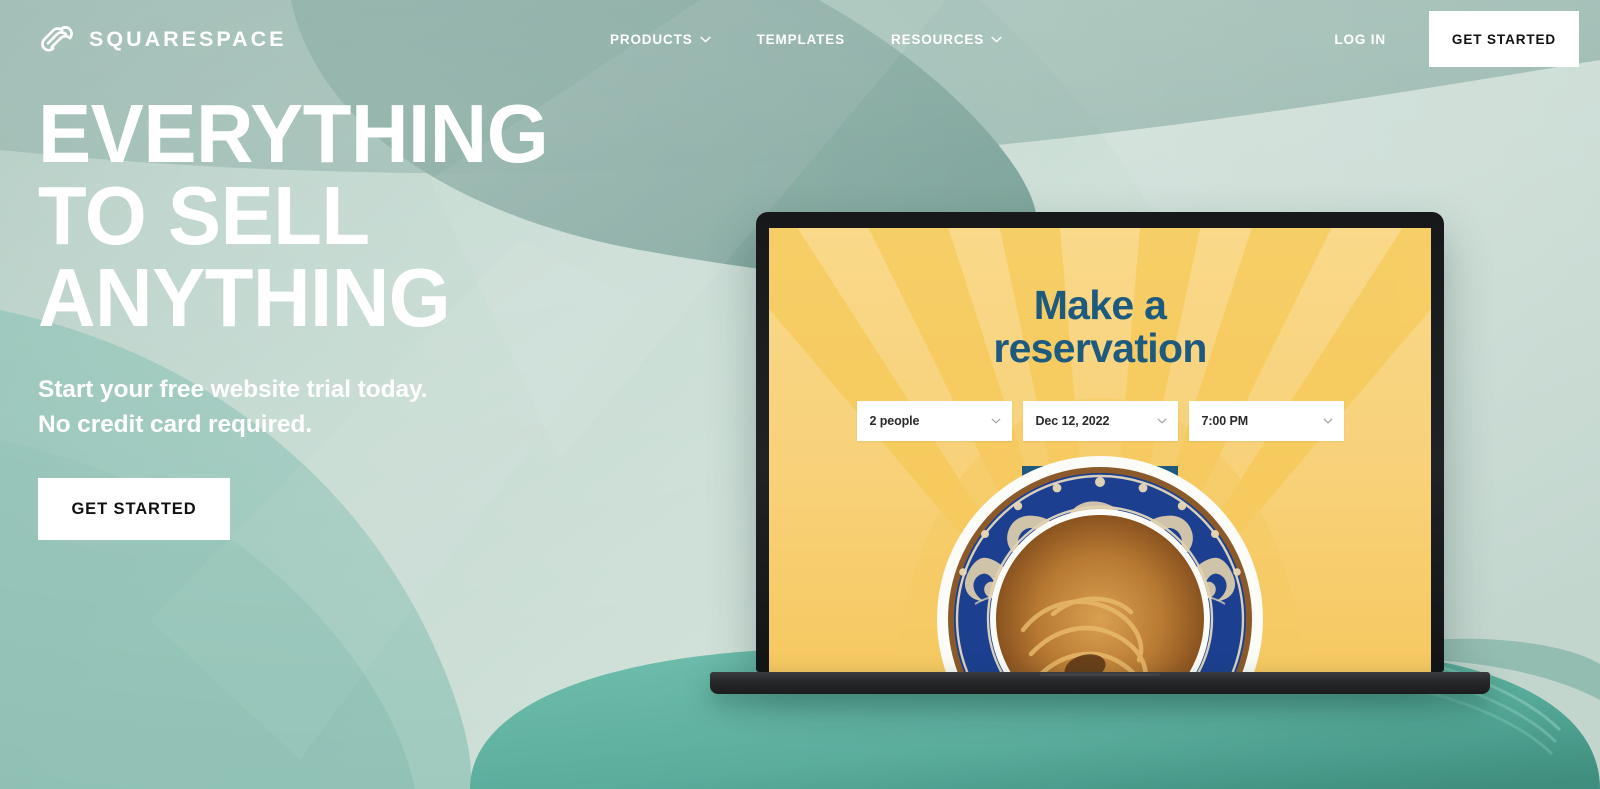 The image size is (1600, 789). What do you see at coordinates (1100, 674) in the screenshot?
I see `laptop-hinge-notch` at bounding box center [1100, 674].